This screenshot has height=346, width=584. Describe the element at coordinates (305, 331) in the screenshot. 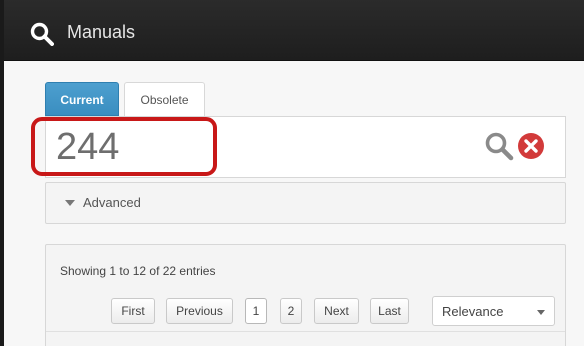

I see `divider` at that location.